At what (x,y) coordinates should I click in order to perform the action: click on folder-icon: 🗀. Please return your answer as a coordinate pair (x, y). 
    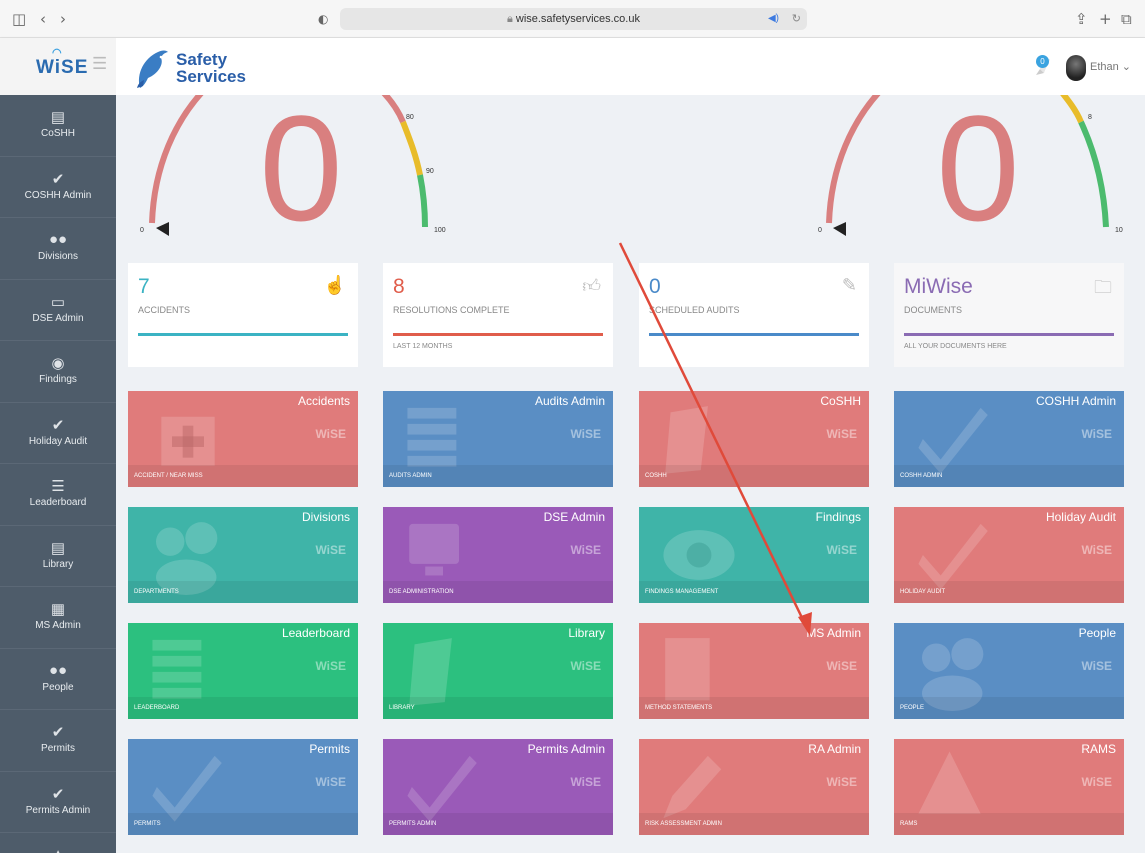
    Looking at the image, I should click on (1103, 287).